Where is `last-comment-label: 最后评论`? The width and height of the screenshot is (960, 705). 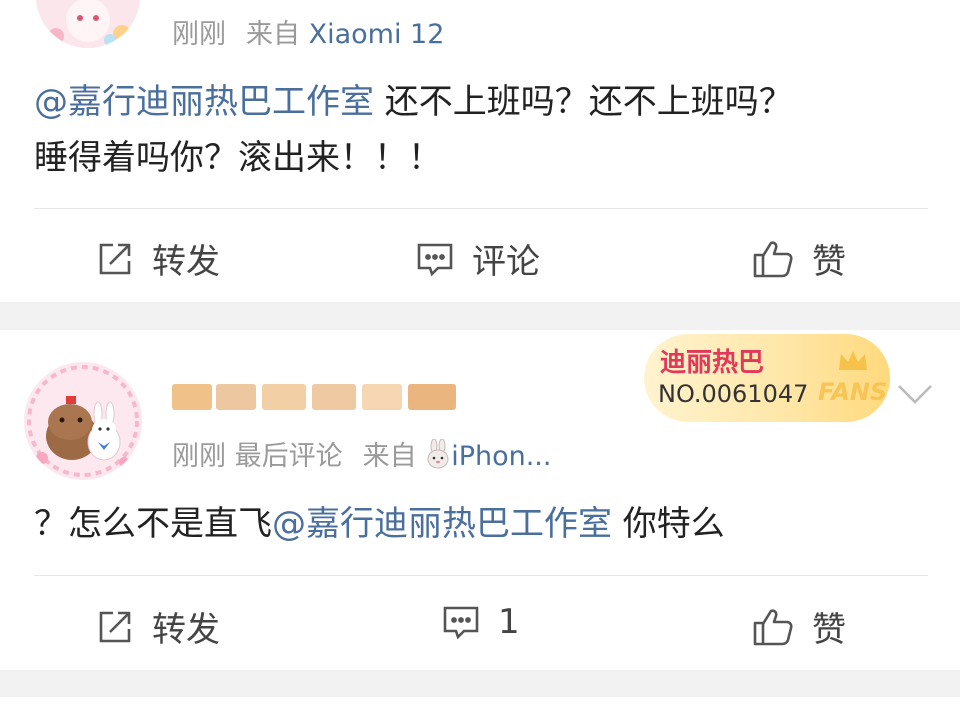 last-comment-label: 最后评论 is located at coordinates (288, 456).